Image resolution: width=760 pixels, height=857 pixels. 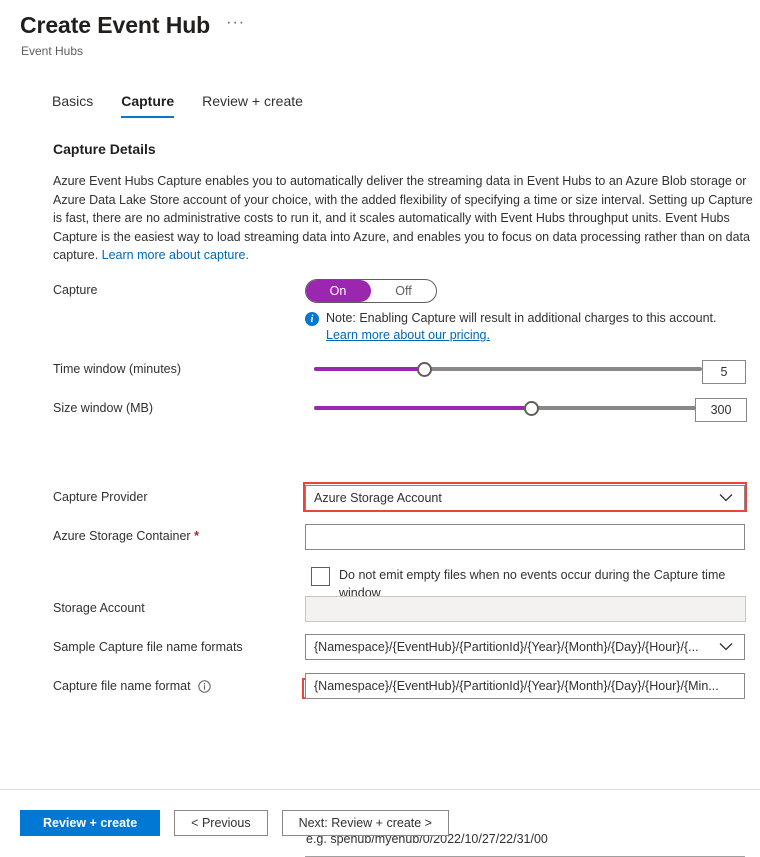 What do you see at coordinates (147, 105) in the screenshot?
I see `tab-capture: Capture` at bounding box center [147, 105].